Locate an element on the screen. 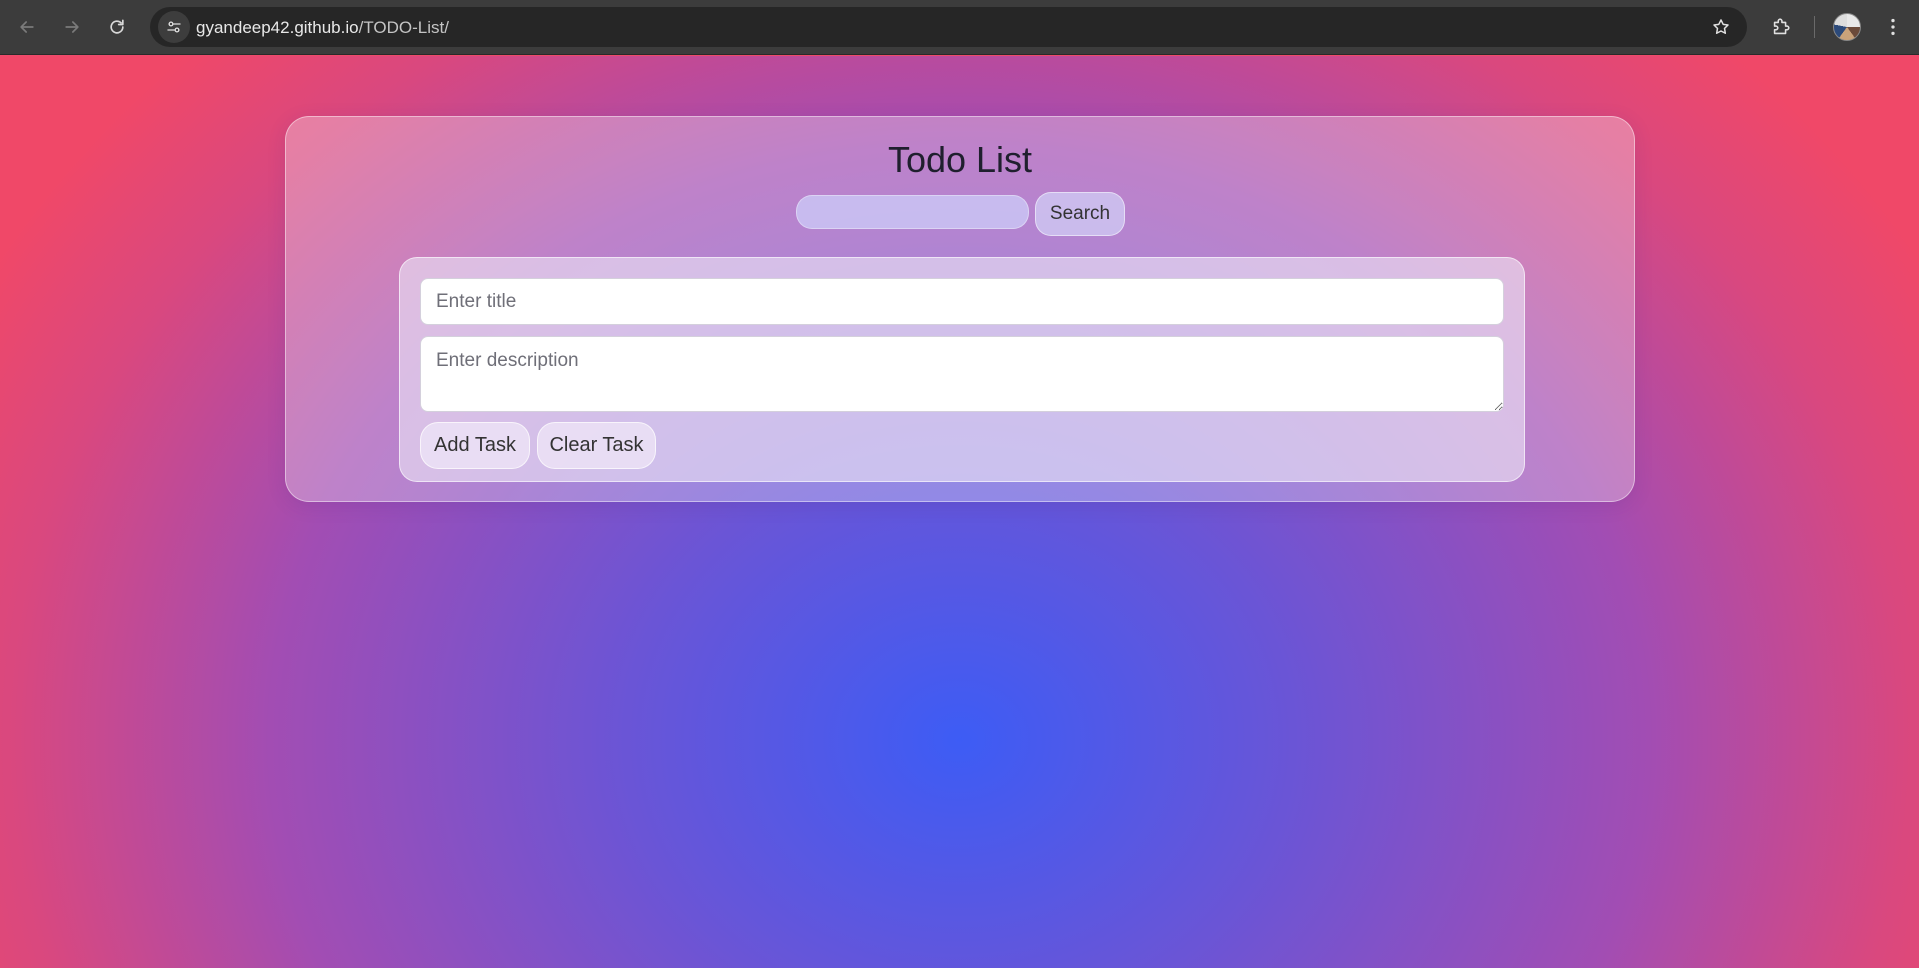 The image size is (1919, 968). puzzle-icon is located at coordinates (1781, 26).